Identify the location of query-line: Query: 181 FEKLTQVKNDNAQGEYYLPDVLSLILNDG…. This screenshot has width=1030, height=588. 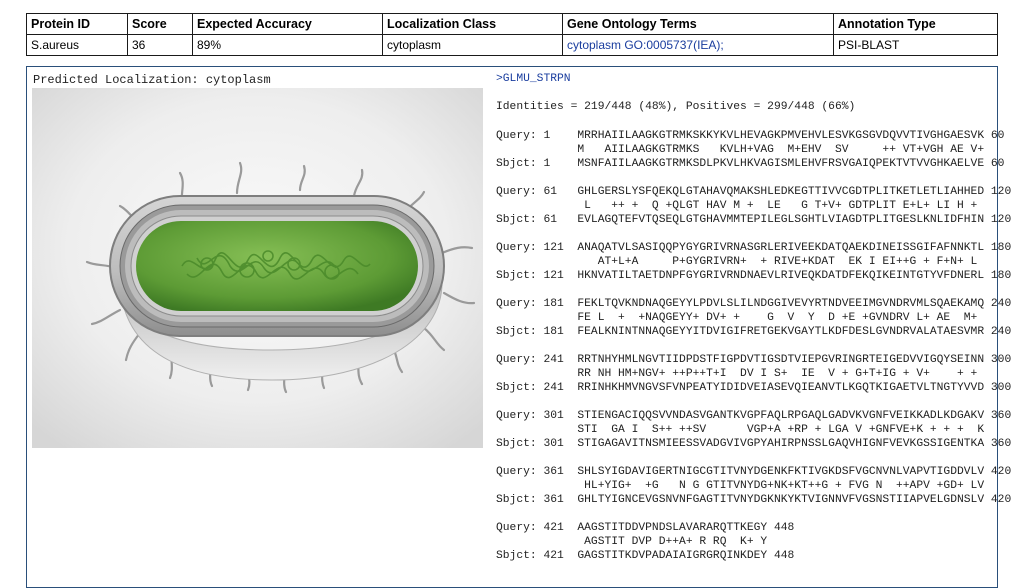
(754, 304).